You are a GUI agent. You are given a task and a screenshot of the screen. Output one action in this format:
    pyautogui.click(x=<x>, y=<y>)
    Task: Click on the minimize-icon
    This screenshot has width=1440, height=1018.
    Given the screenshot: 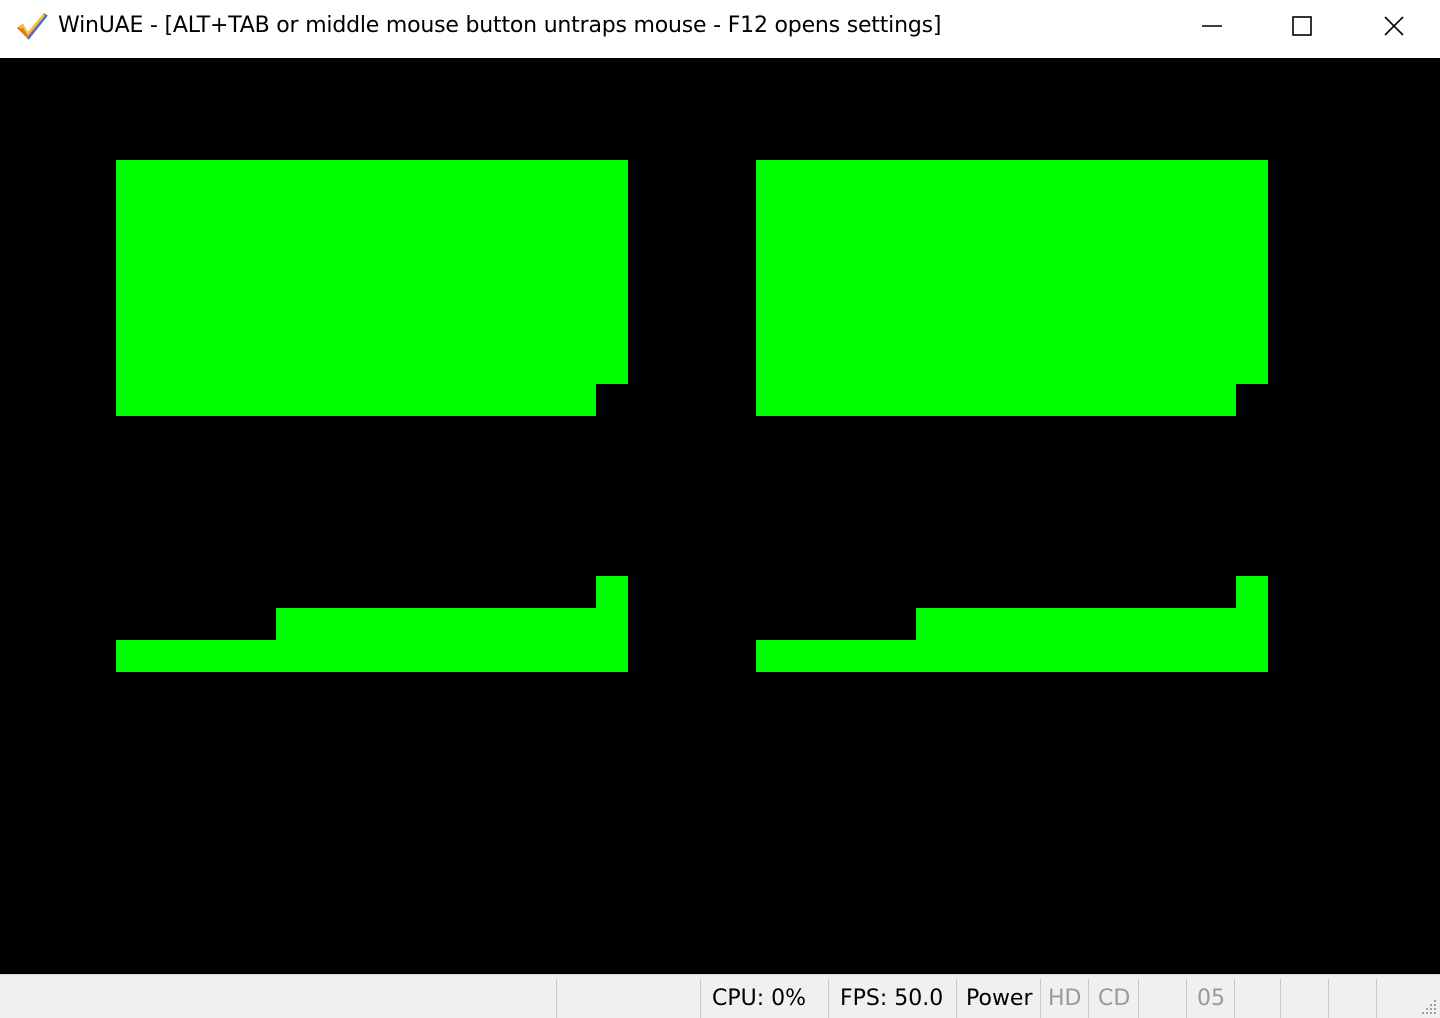 What is the action you would take?
    pyautogui.click(x=1212, y=28)
    